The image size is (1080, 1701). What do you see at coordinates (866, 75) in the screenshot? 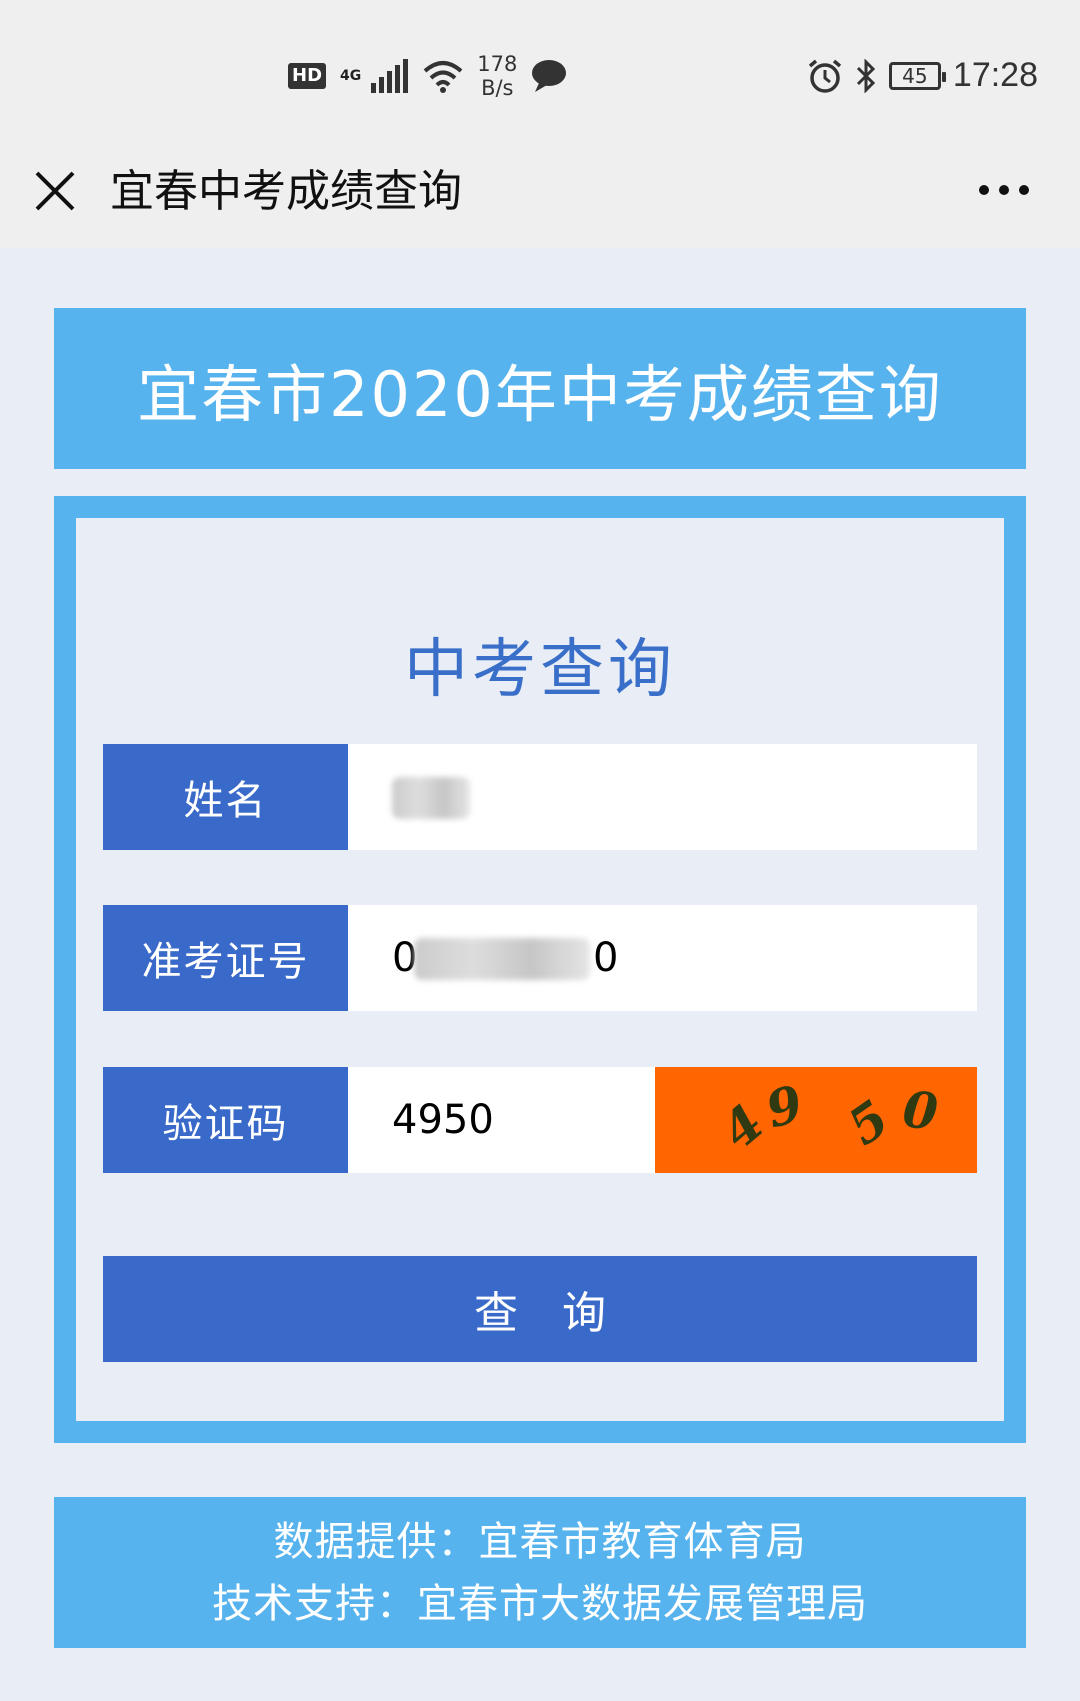
I see `bluetooth-icon` at bounding box center [866, 75].